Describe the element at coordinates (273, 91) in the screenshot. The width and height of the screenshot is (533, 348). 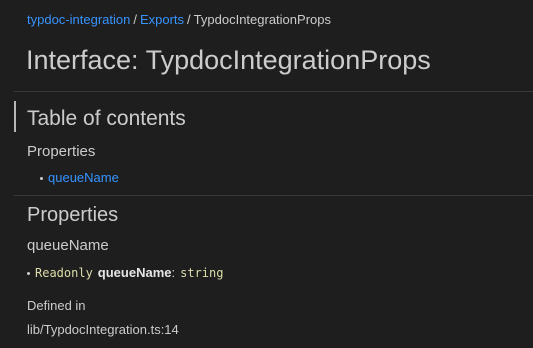
I see `title-divider` at that location.